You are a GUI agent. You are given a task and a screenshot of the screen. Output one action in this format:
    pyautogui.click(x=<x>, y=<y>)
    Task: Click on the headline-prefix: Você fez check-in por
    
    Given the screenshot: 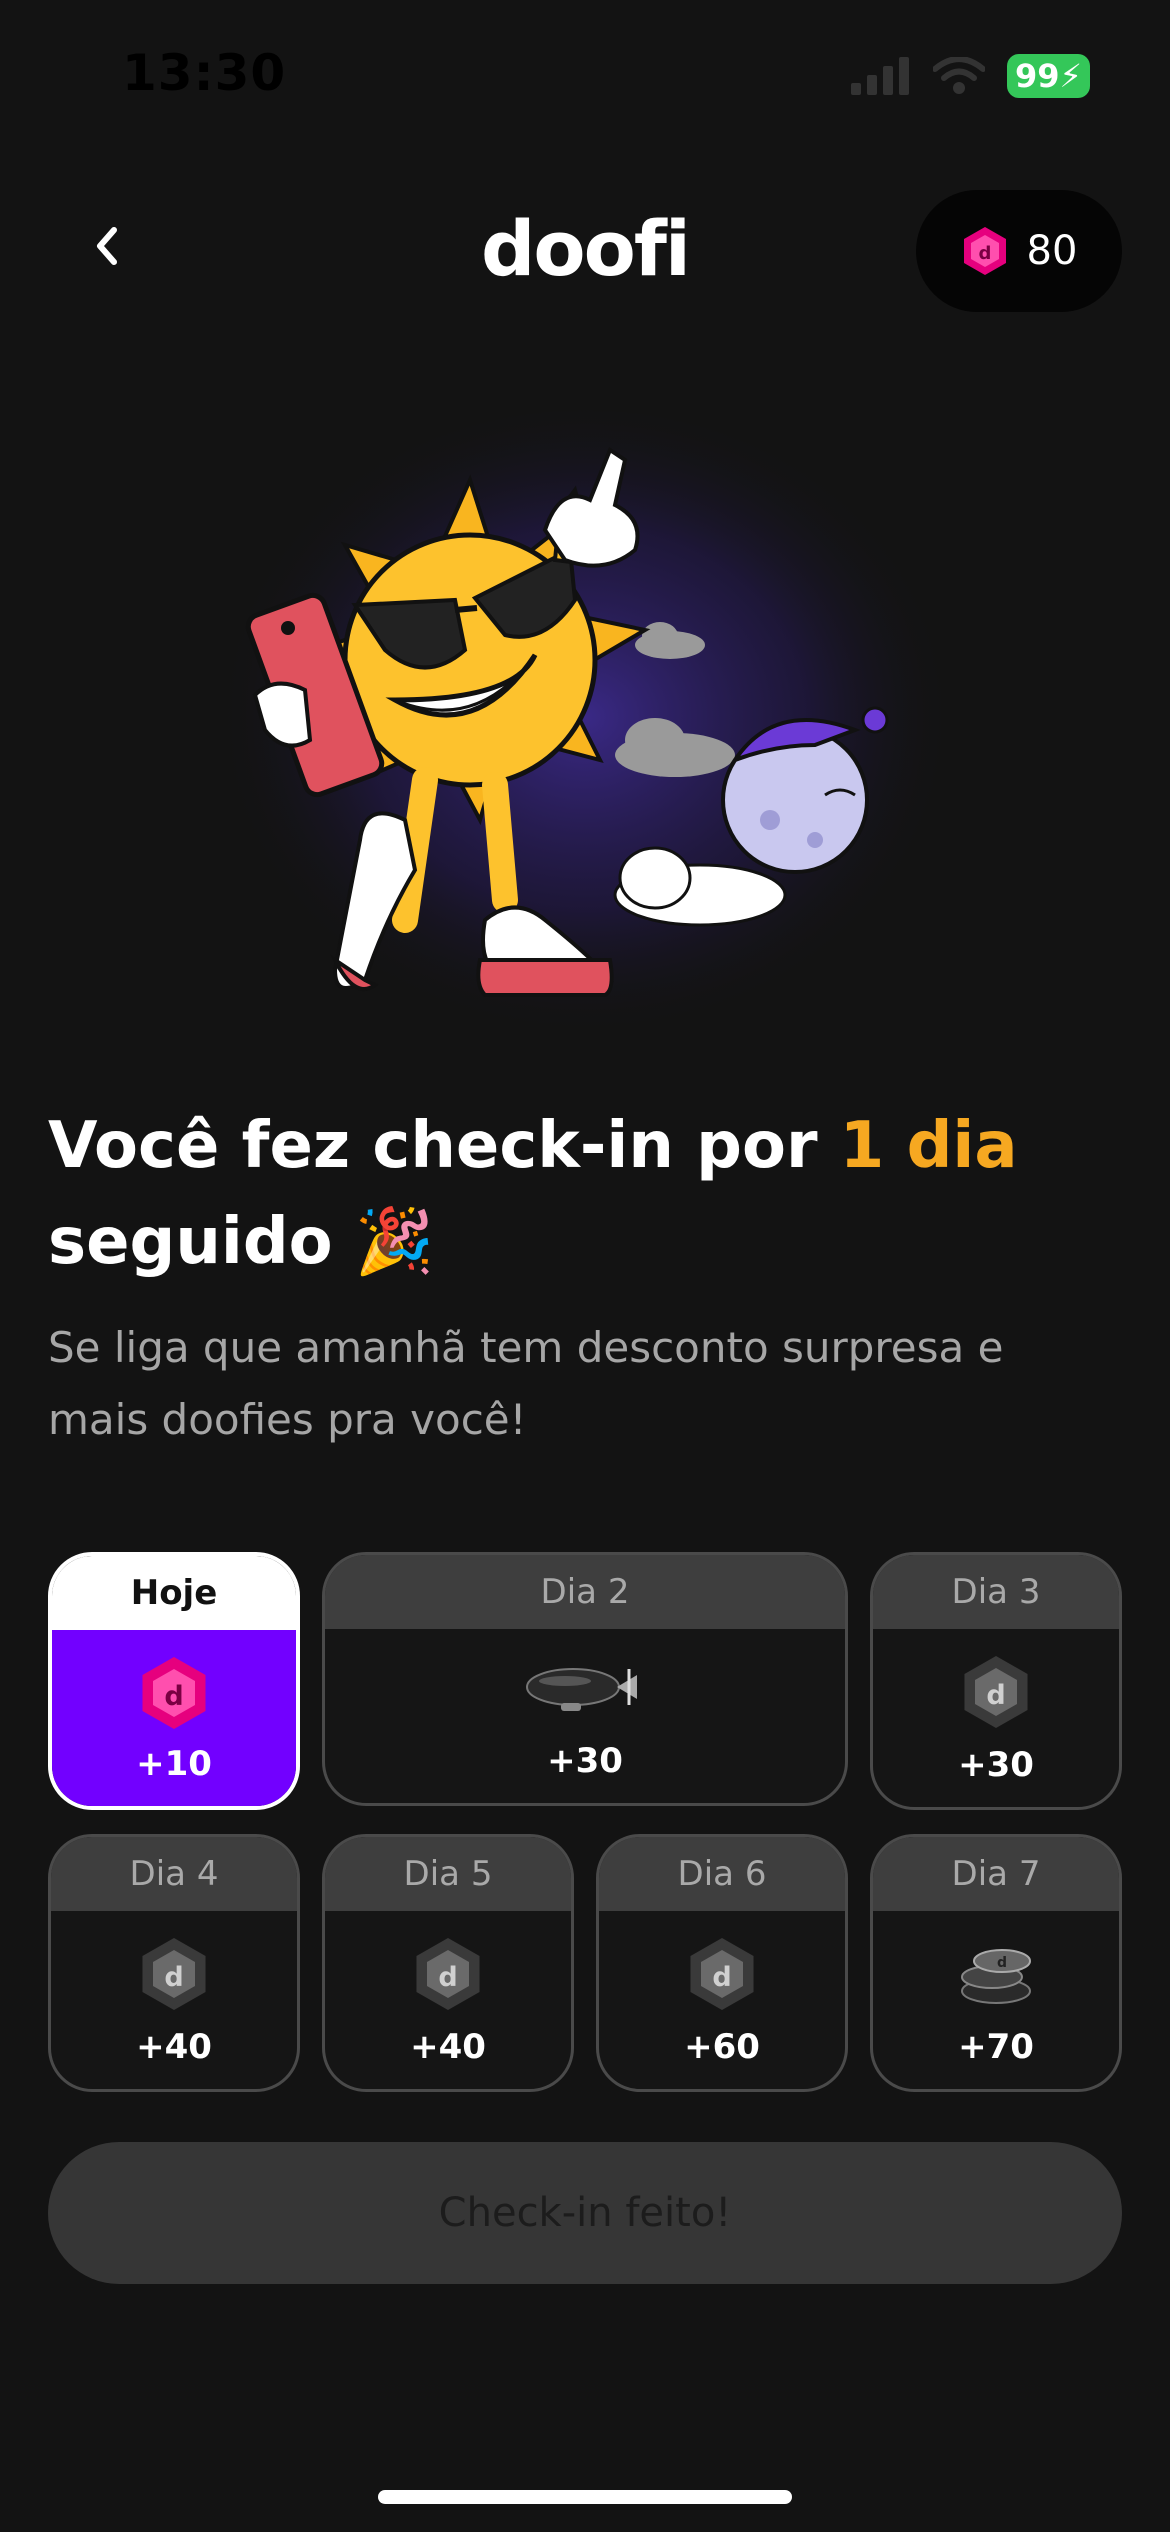 What is the action you would take?
    pyautogui.click(x=444, y=1146)
    